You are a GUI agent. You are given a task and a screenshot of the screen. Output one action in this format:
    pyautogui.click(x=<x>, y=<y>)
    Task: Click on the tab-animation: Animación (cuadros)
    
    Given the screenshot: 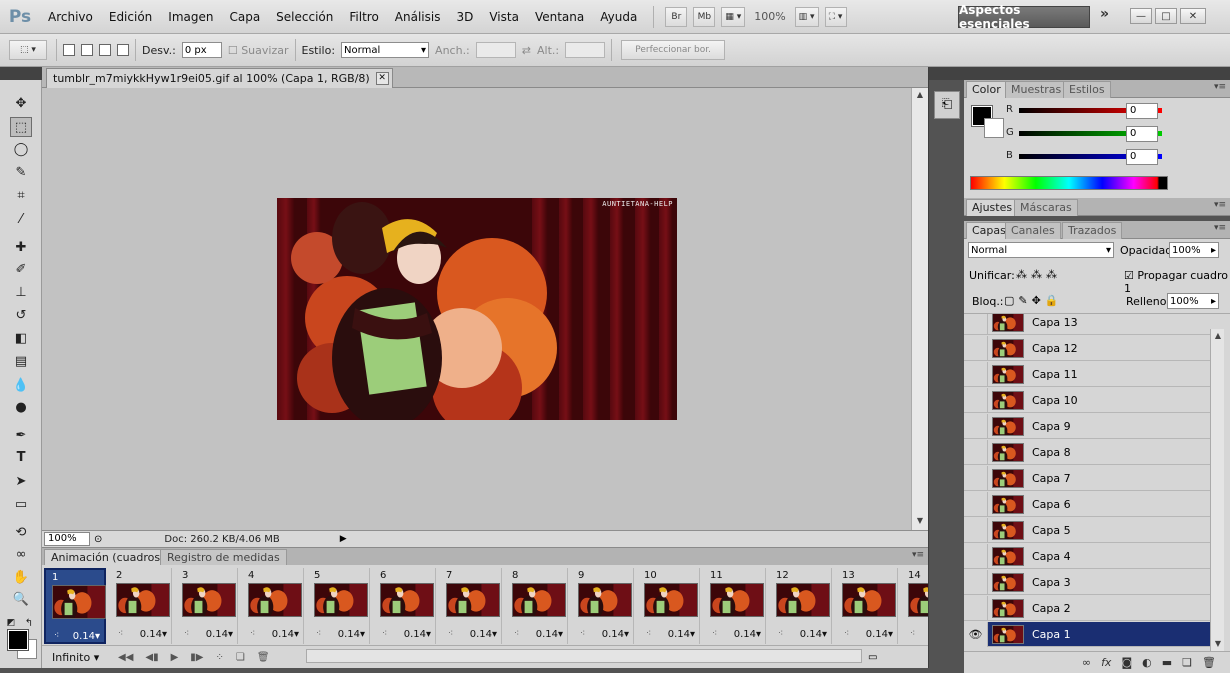 What is the action you would take?
    pyautogui.click(x=108, y=557)
    